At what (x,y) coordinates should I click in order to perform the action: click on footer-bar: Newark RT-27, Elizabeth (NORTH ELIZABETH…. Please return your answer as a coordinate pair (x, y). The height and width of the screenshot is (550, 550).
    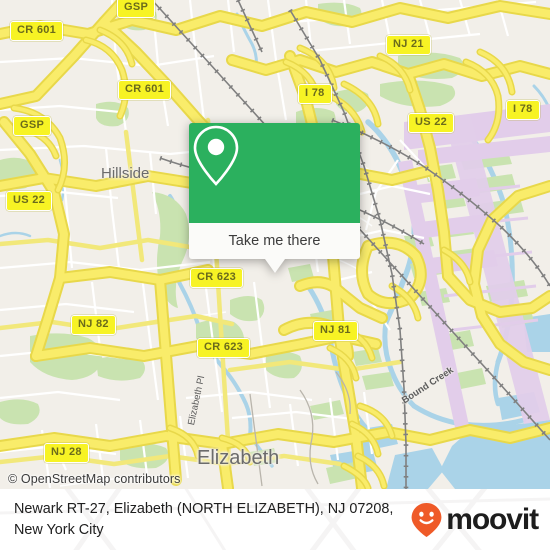
    Looking at the image, I should click on (275, 519).